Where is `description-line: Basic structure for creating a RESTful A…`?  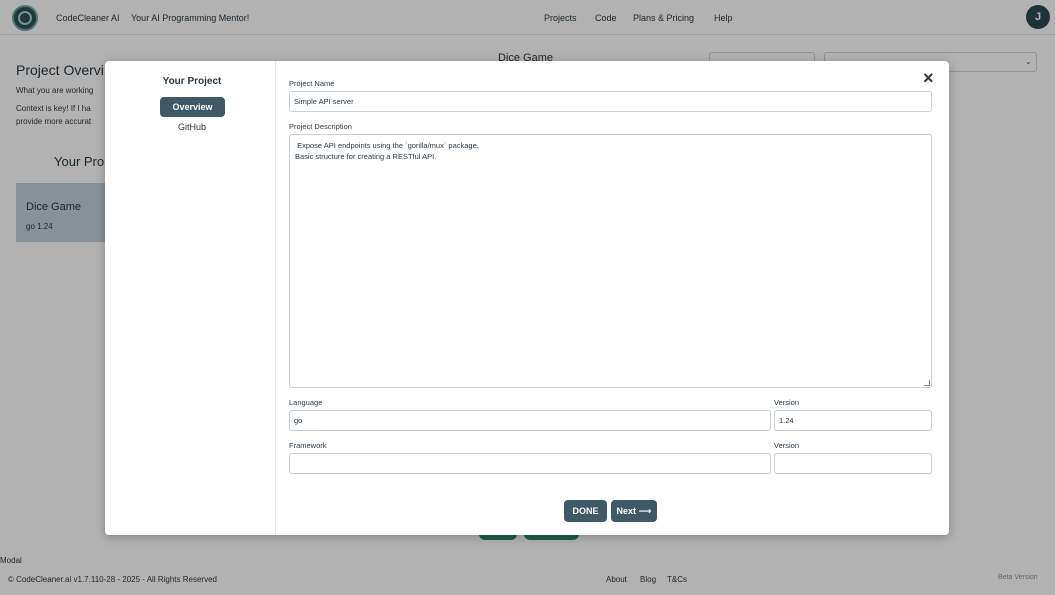 description-line: Basic structure for creating a RESTful A… is located at coordinates (366, 156).